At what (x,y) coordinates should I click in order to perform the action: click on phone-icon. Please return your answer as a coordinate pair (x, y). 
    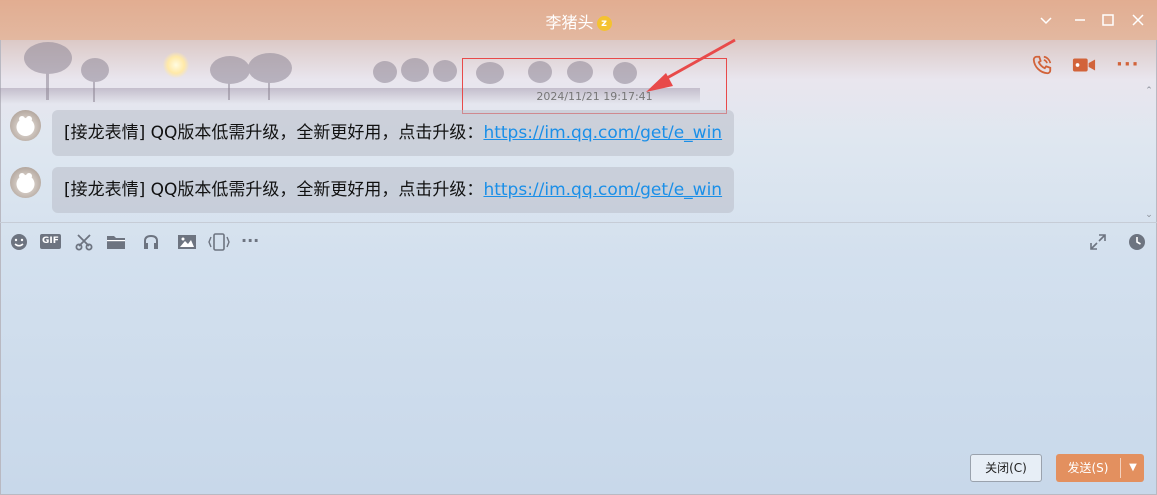
    Looking at the image, I should click on (1042, 65).